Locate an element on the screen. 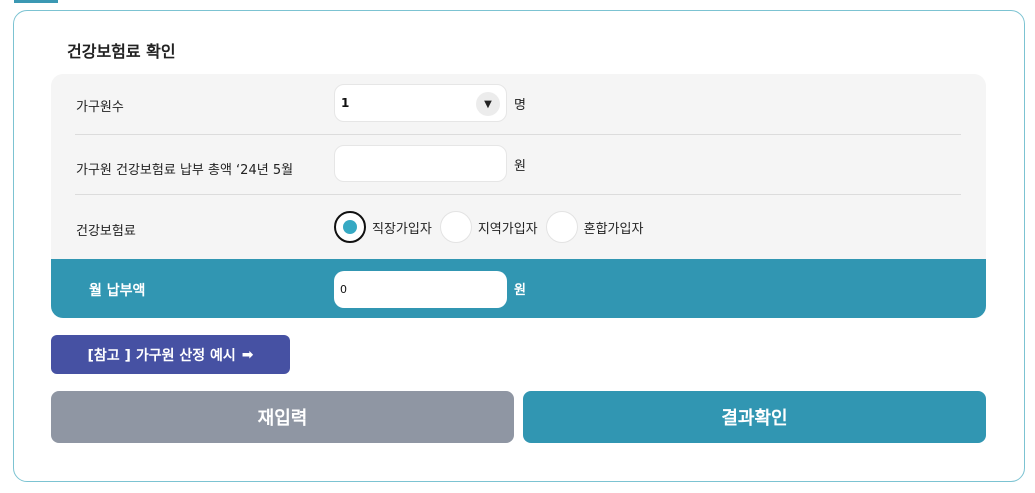  radio-employee is located at coordinates (350, 227).